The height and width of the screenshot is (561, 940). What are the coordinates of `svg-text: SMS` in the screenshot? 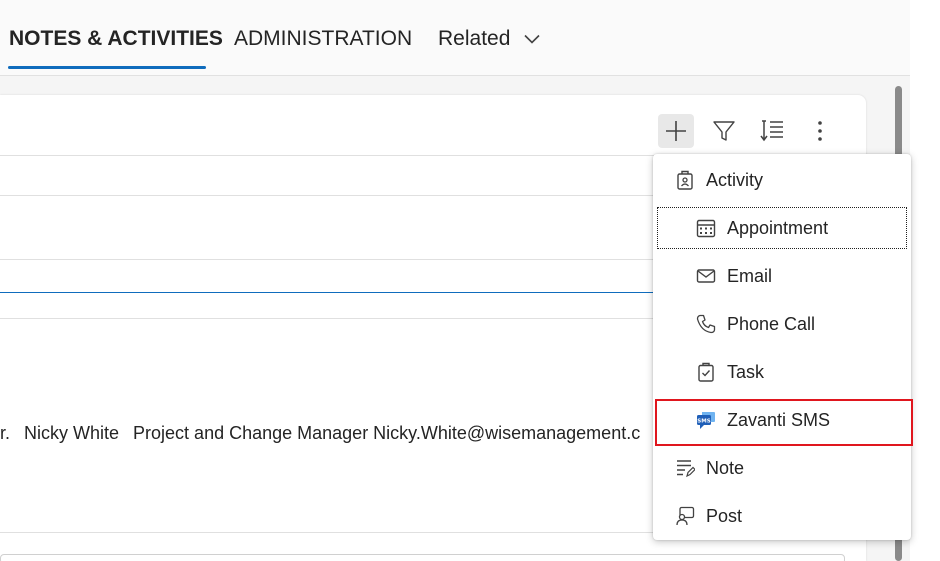 It's located at (703, 422).